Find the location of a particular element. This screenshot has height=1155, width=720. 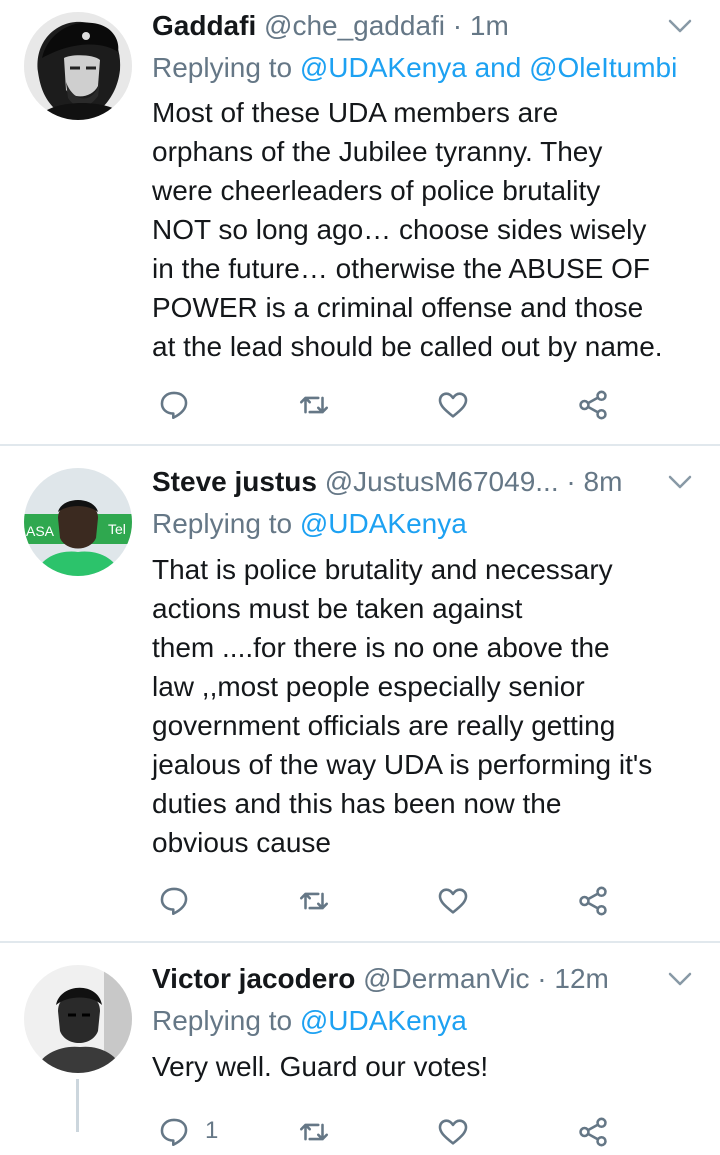

mention-link: @UDAKenya and @OleItumbi is located at coordinates (488, 67).